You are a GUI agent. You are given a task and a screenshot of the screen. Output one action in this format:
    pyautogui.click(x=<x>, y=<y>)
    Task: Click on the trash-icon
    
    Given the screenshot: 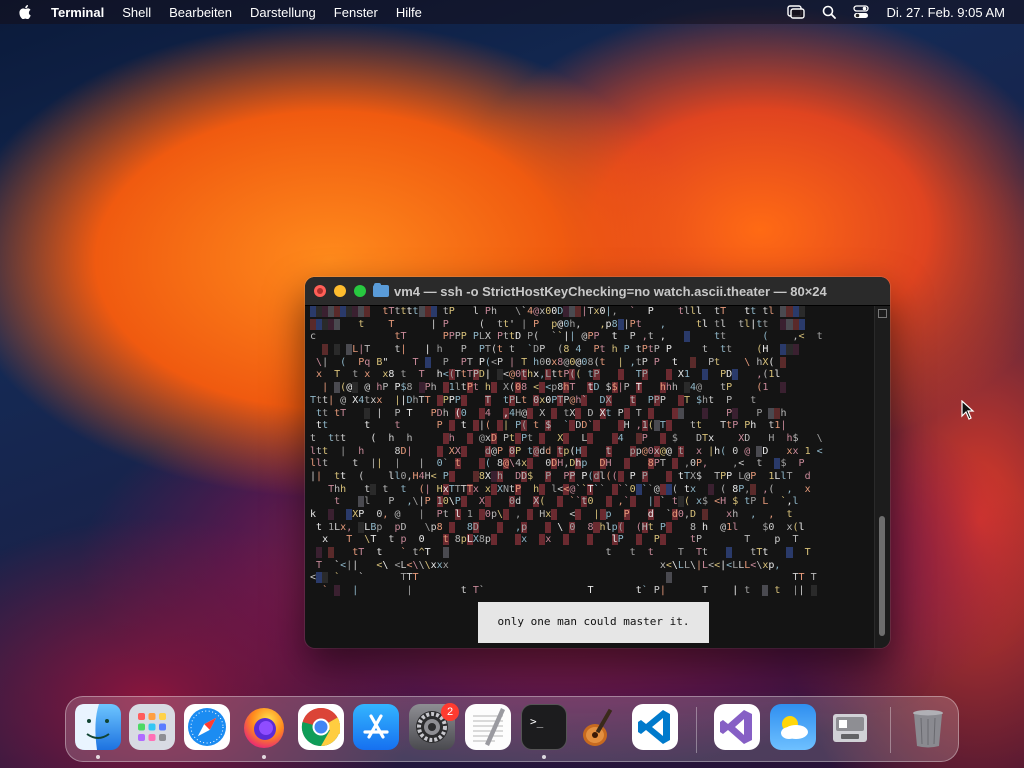 What is the action you would take?
    pyautogui.click(x=928, y=729)
    